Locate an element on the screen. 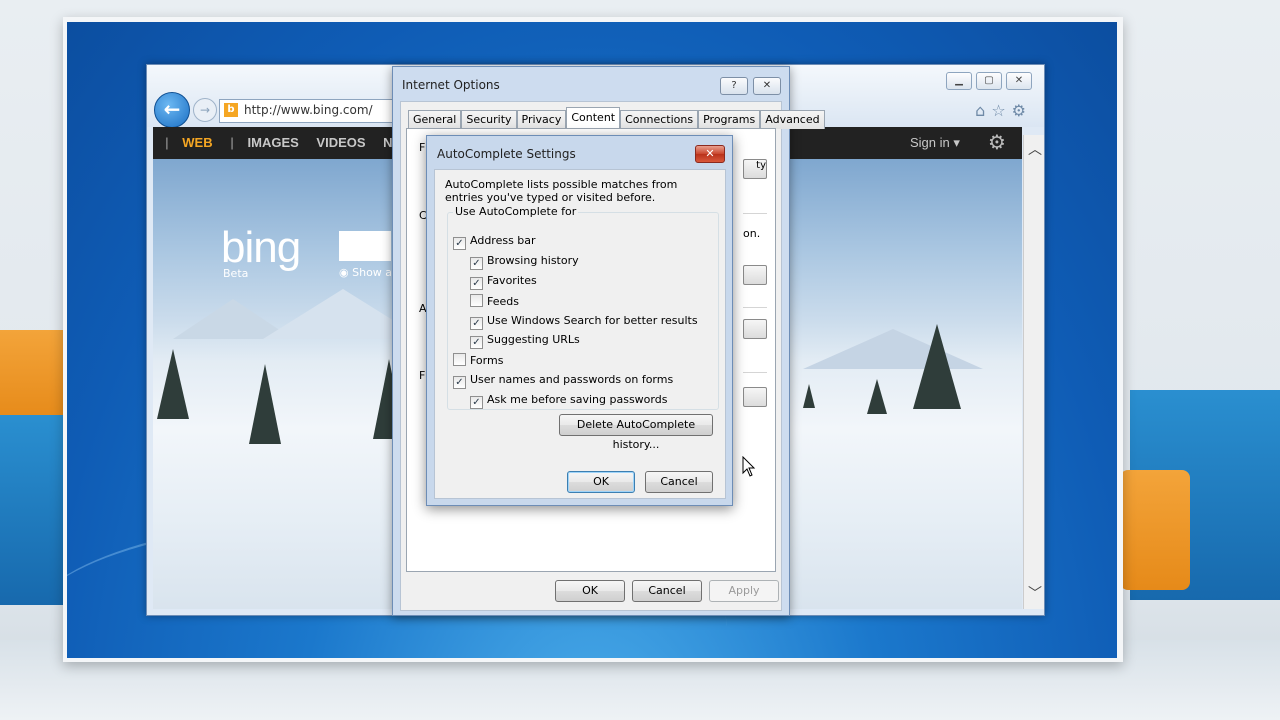  tab-advanced: Advanced is located at coordinates (792, 119).